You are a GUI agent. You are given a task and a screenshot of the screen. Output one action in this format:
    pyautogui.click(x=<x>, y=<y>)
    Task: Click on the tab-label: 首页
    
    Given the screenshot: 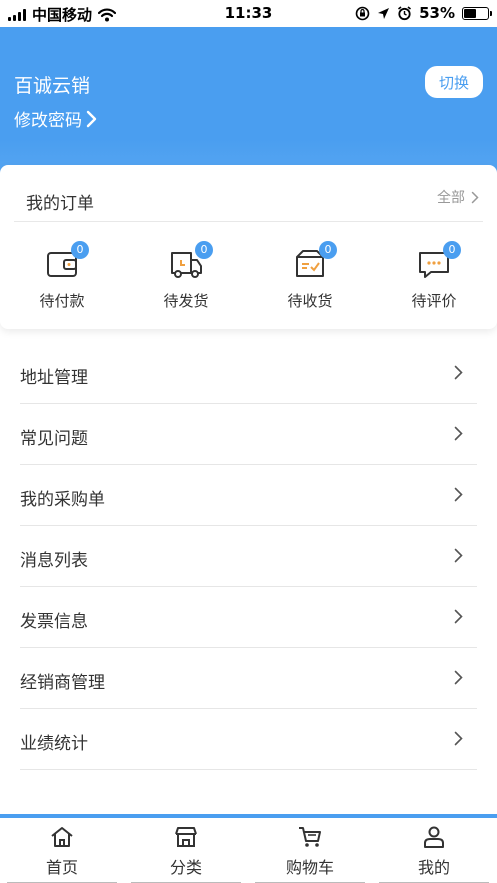 What is the action you would take?
    pyautogui.click(x=61, y=867)
    